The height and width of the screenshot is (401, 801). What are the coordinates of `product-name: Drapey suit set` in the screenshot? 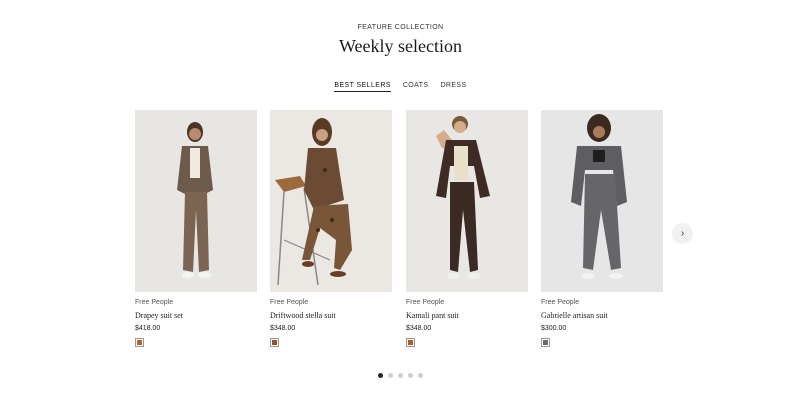 It's located at (196, 315).